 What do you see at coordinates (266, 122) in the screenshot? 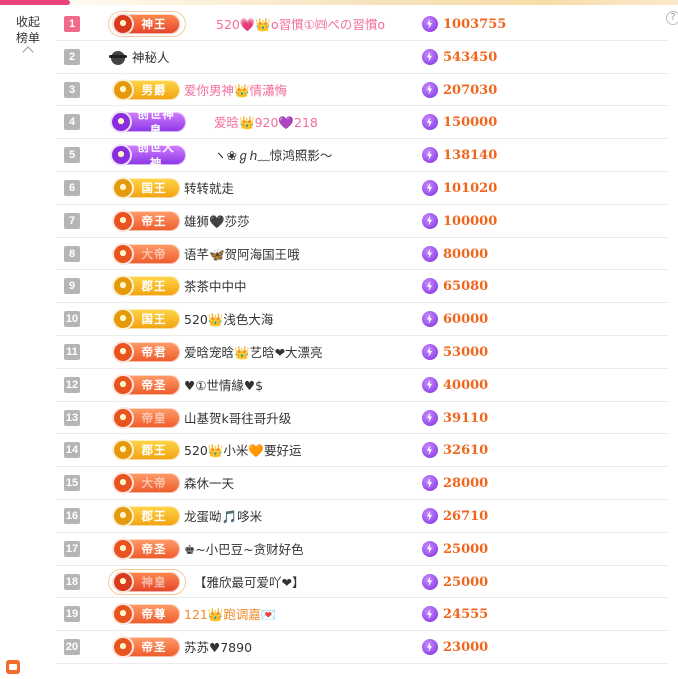
I see `user-name: 爱晗👑920💜218` at bounding box center [266, 122].